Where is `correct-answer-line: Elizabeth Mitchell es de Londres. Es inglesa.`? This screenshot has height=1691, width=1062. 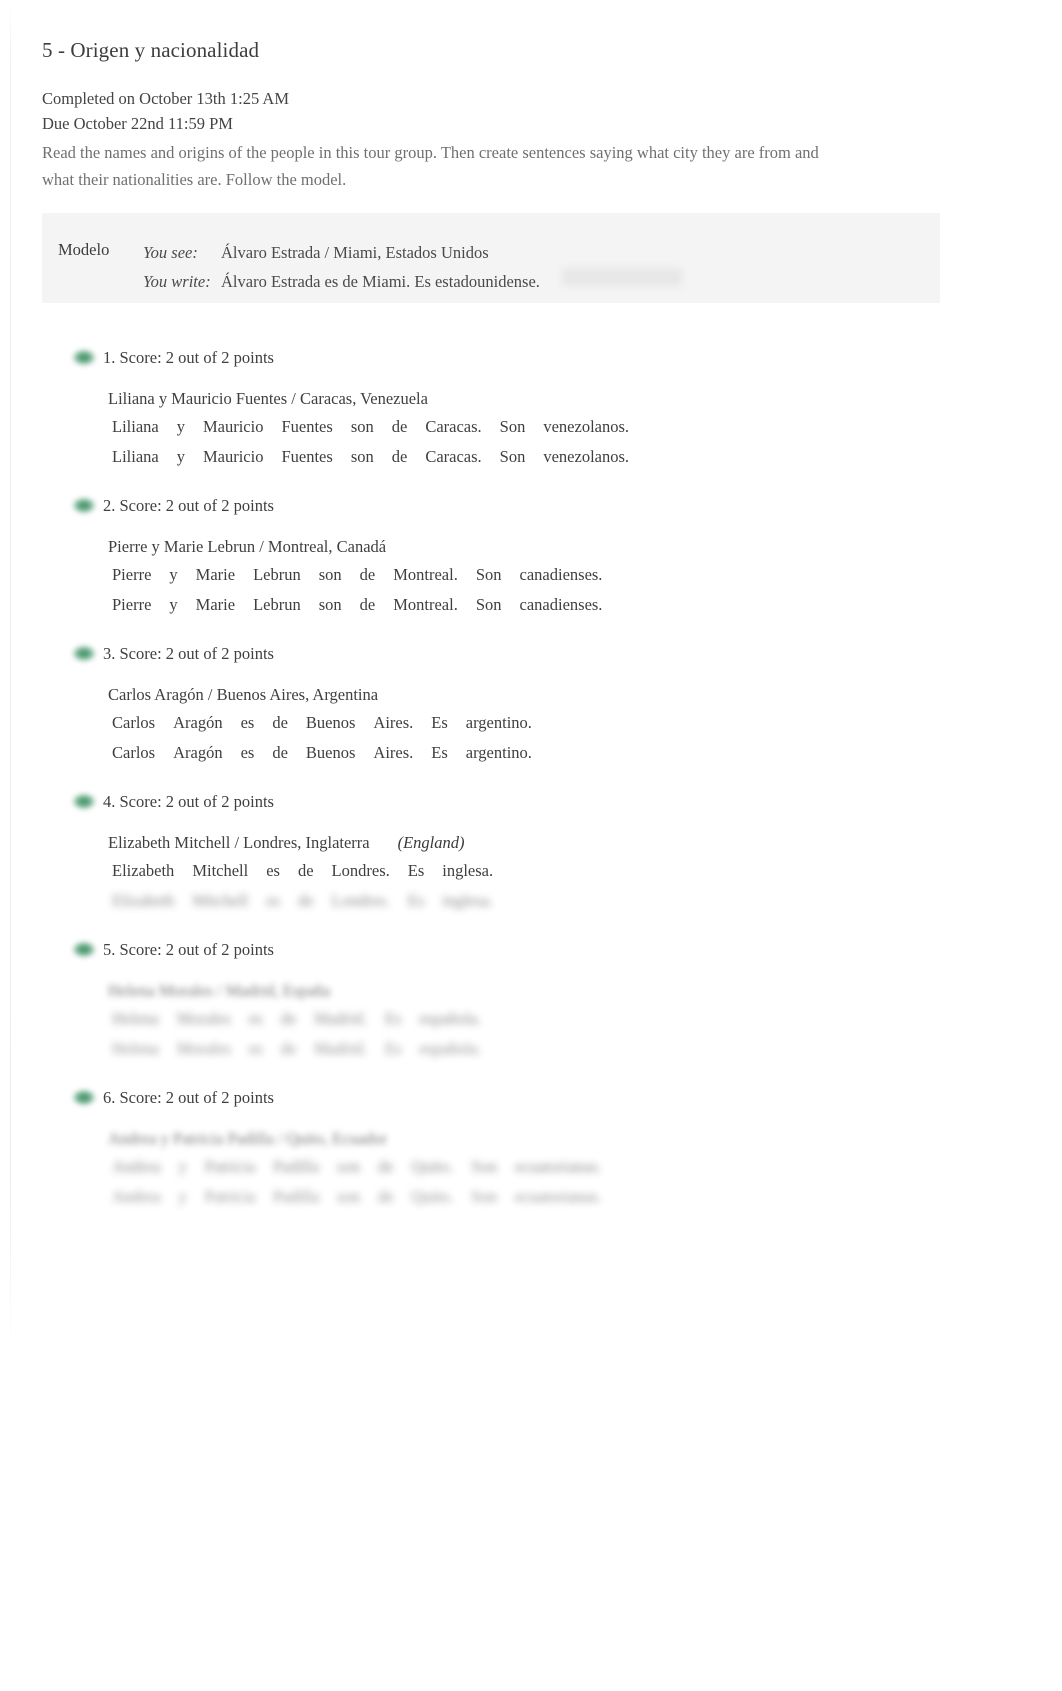
correct-answer-line: Elizabeth Mitchell es de Londres. Es inglesa. is located at coordinates (587, 901).